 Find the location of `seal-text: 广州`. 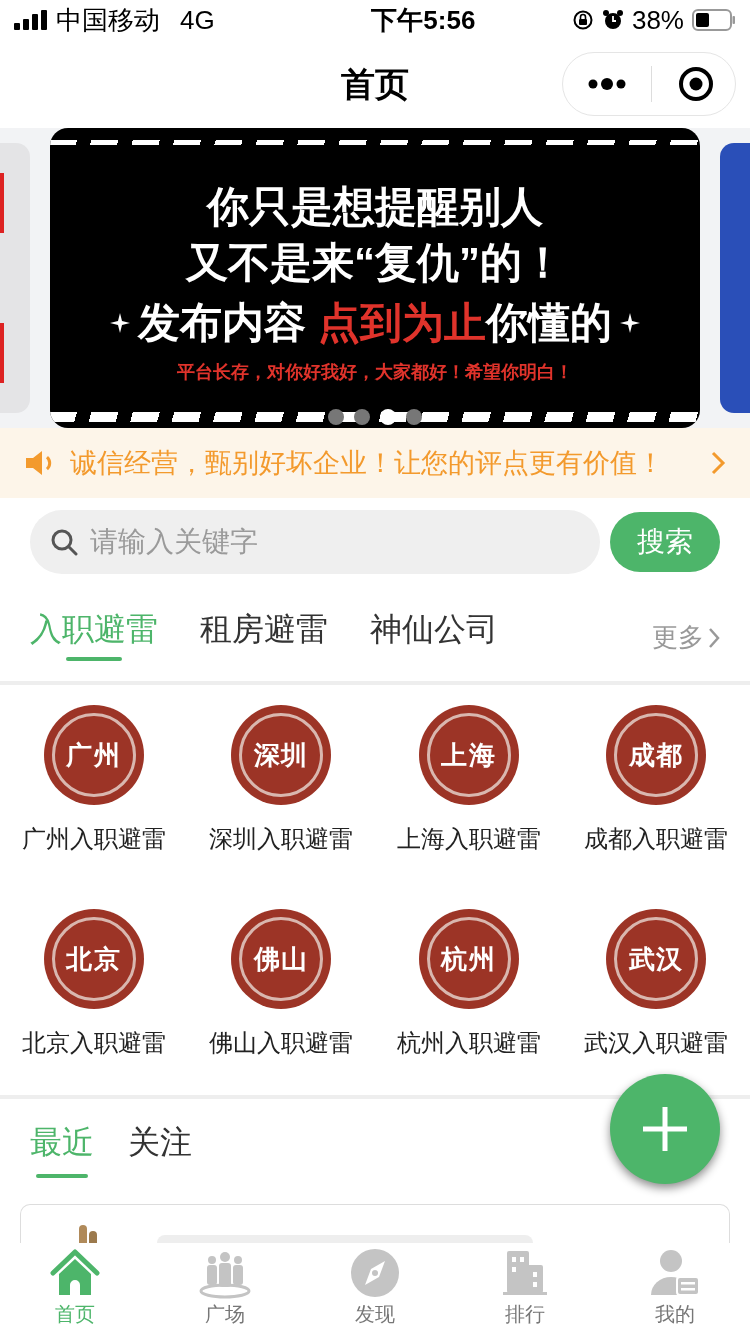

seal-text: 广州 is located at coordinates (94, 755).